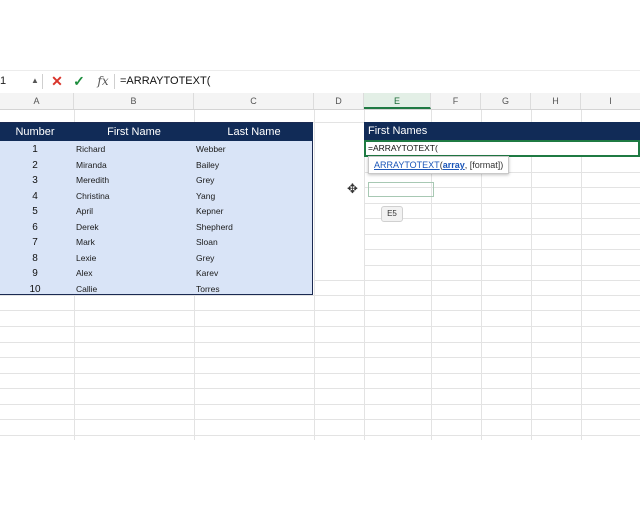 The image size is (640, 512). Describe the element at coordinates (211, 150) in the screenshot. I see `table-cell-last-name: Webber` at that location.